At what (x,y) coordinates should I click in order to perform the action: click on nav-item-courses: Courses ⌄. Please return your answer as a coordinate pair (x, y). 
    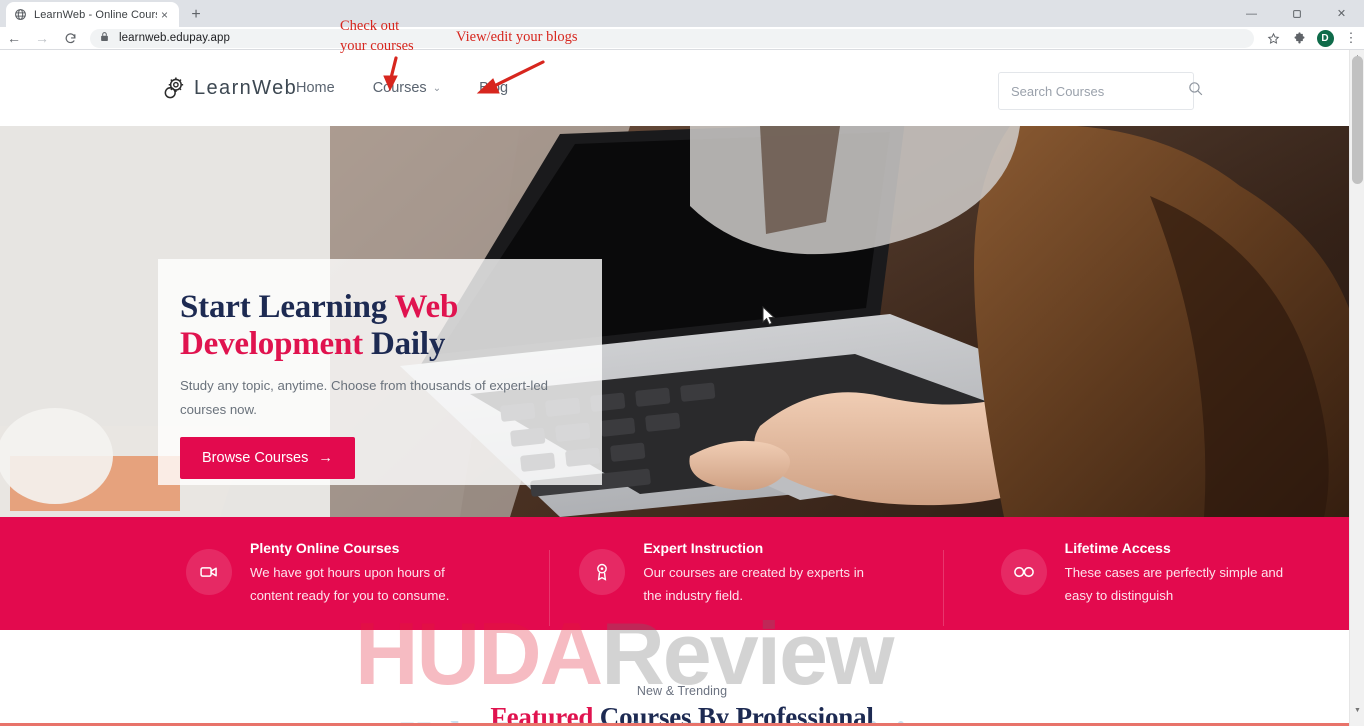
    Looking at the image, I should click on (407, 88).